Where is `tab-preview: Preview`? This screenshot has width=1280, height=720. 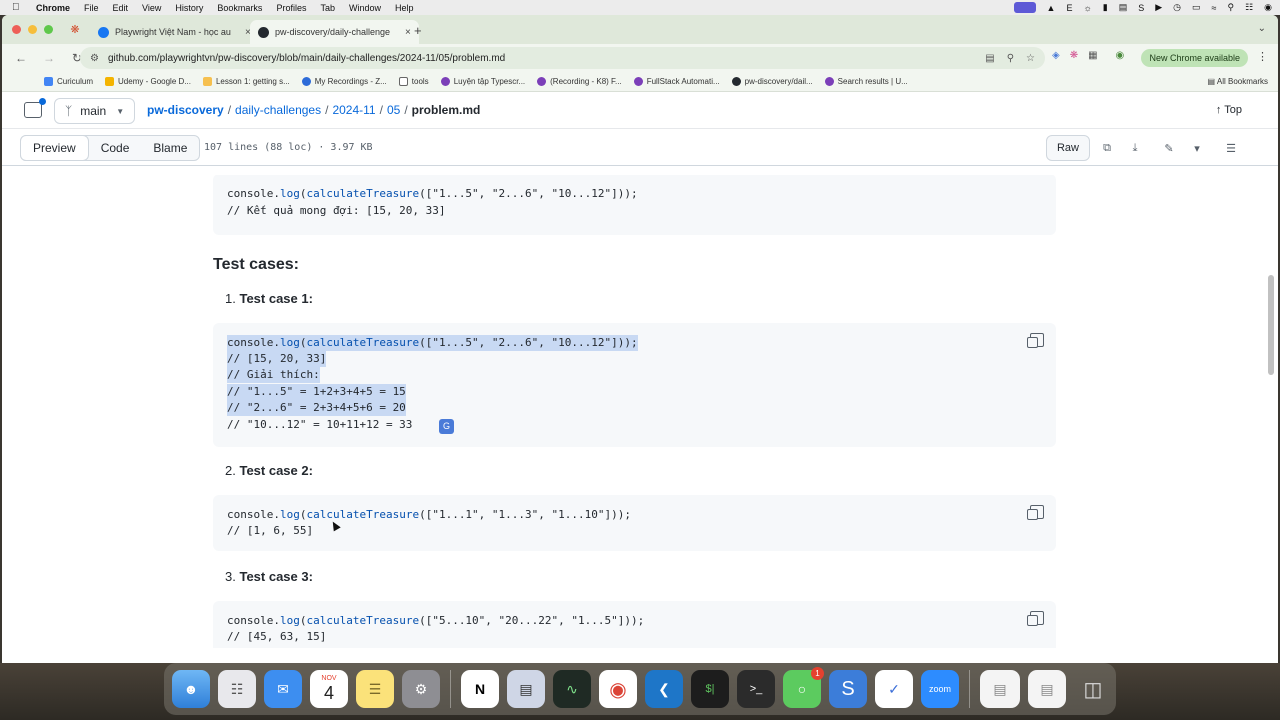 tab-preview: Preview is located at coordinates (54, 148).